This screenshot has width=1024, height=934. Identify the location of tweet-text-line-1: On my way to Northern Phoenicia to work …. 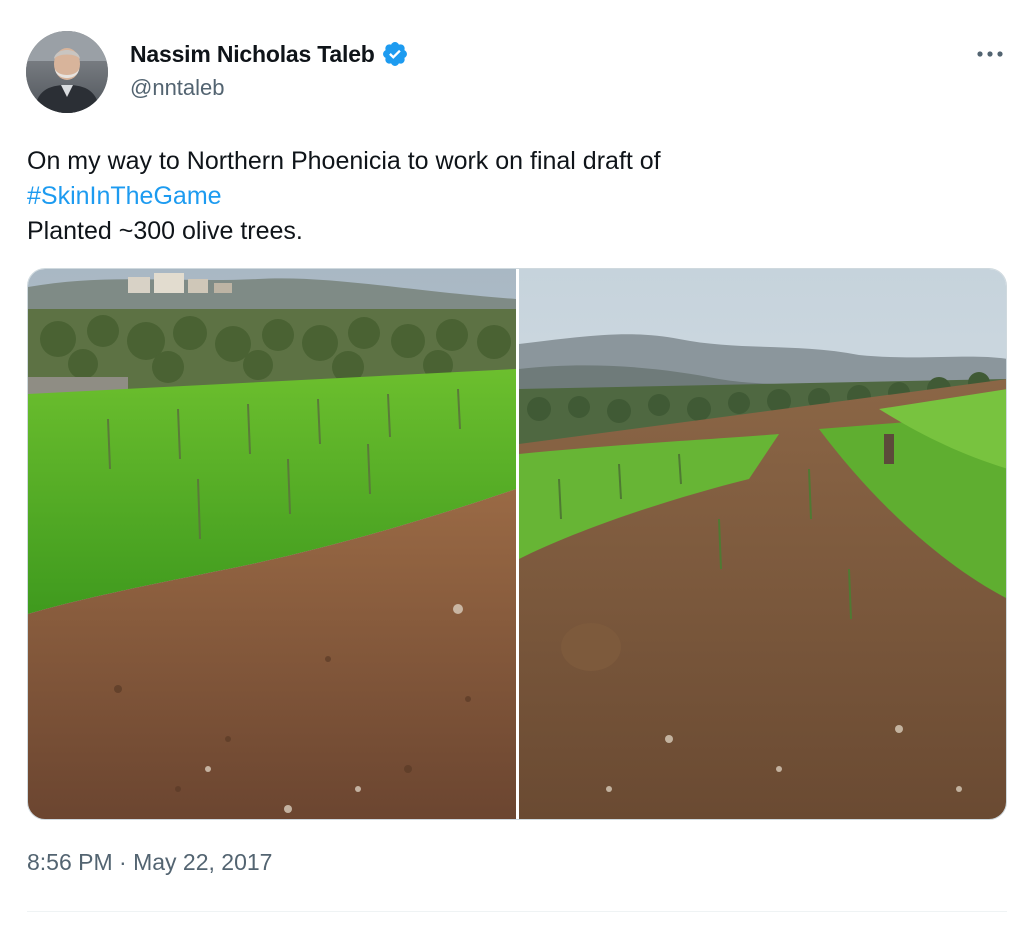
(344, 161).